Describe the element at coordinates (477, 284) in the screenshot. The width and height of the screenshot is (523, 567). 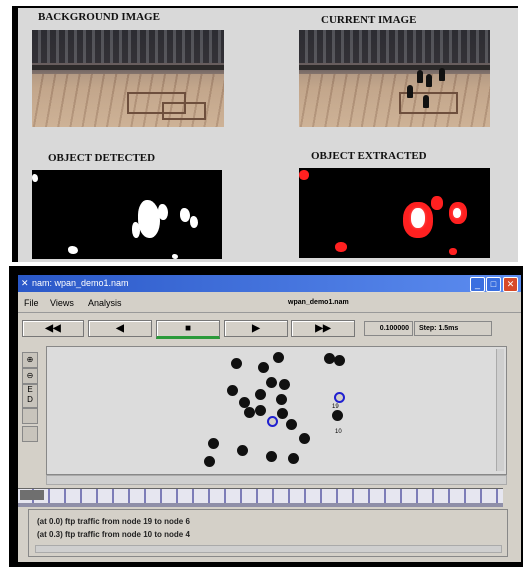
I see `minimize-button: _` at that location.